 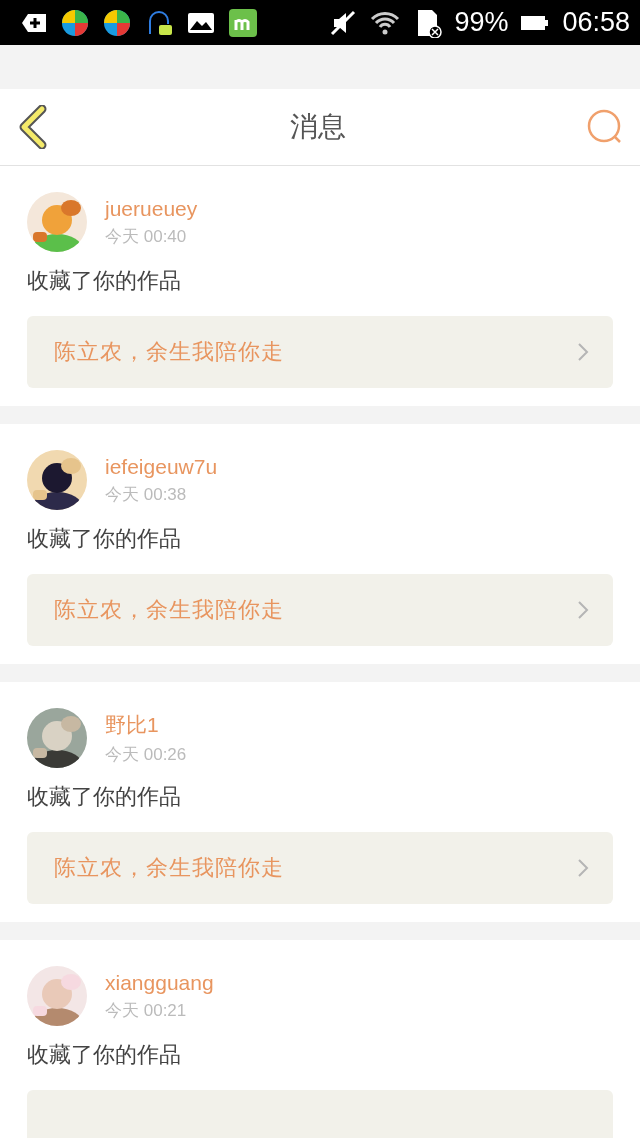 I want to click on page-title: 消息, so click(x=318, y=127).